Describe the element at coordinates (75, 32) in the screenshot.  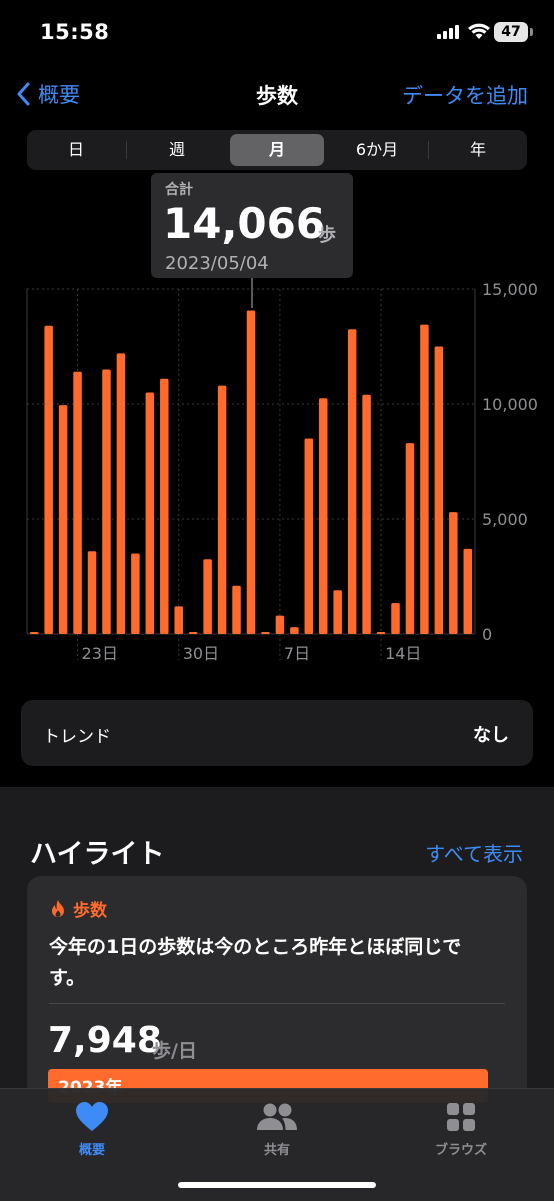
I see `status-time: 15:58` at that location.